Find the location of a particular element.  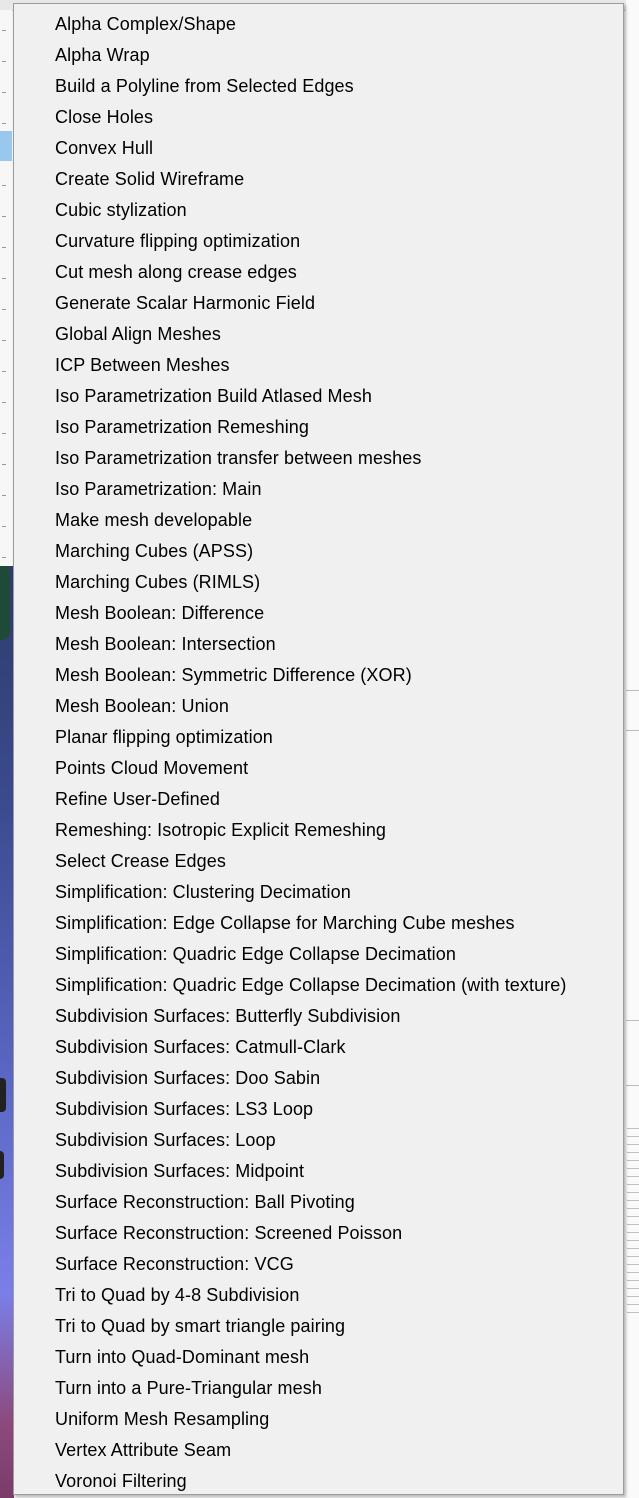

menu-item-cut-mesh-along-crease-edges: Cut mesh along crease edges is located at coordinates (318, 272).